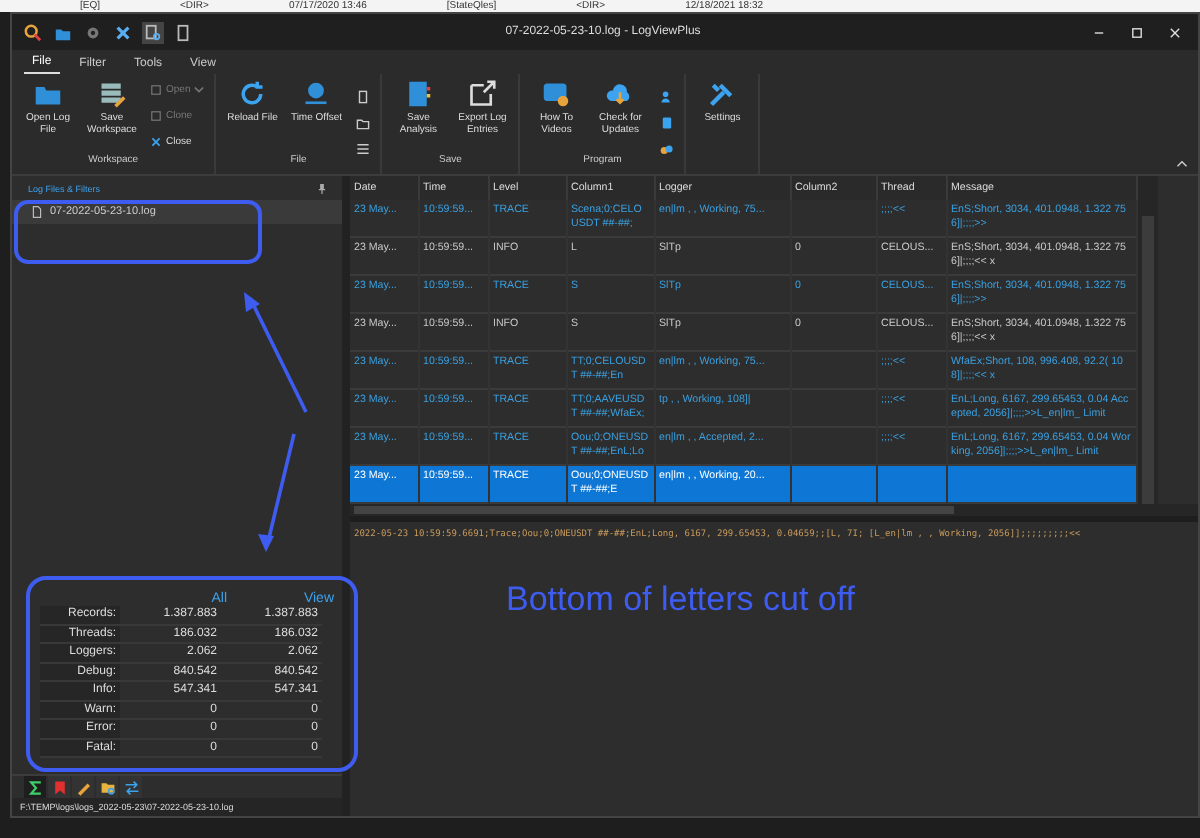 The width and height of the screenshot is (1200, 838). What do you see at coordinates (1147, 340) in the screenshot?
I see `scrollbar` at bounding box center [1147, 340].